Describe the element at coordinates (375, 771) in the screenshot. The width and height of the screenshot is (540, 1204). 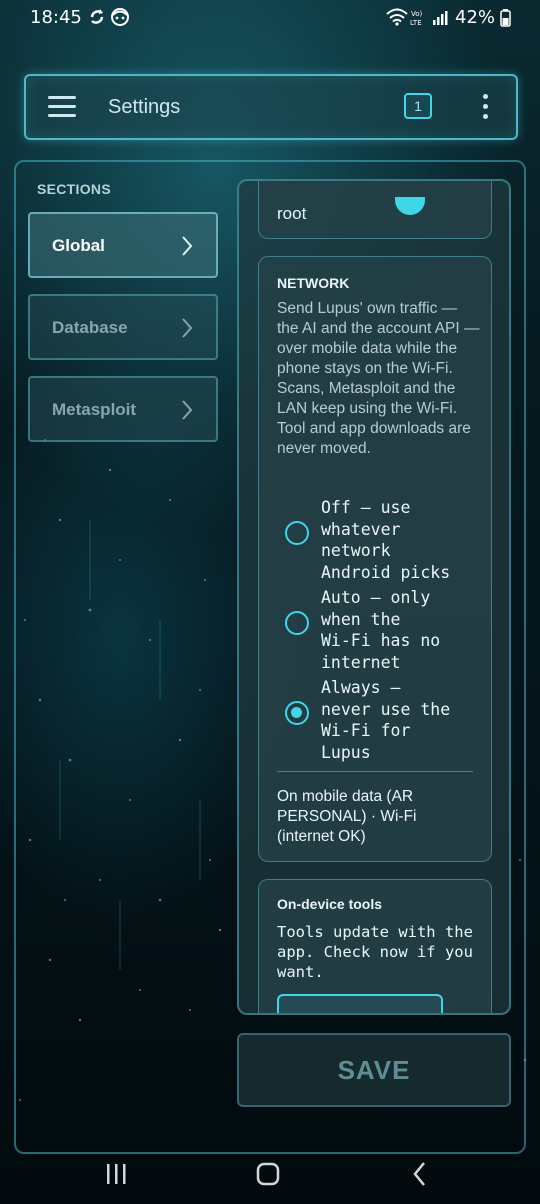
I see `divider` at that location.